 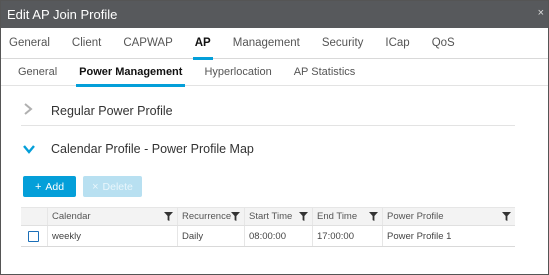 What do you see at coordinates (117, 186) in the screenshot?
I see `delete-label: Delete` at bounding box center [117, 186].